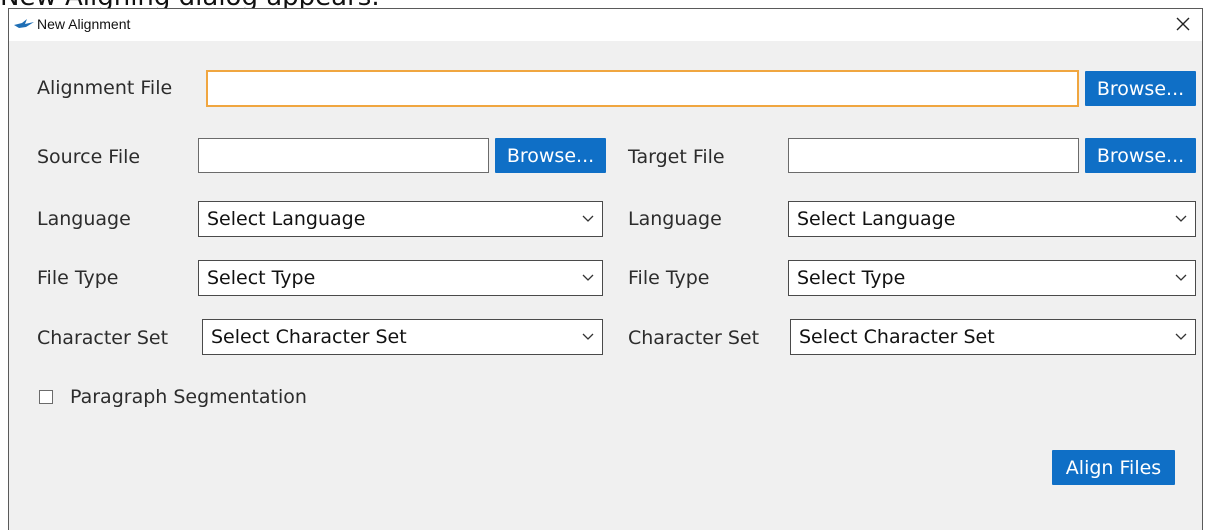  I want to click on source-charset-value: Select Character Set, so click(309, 337).